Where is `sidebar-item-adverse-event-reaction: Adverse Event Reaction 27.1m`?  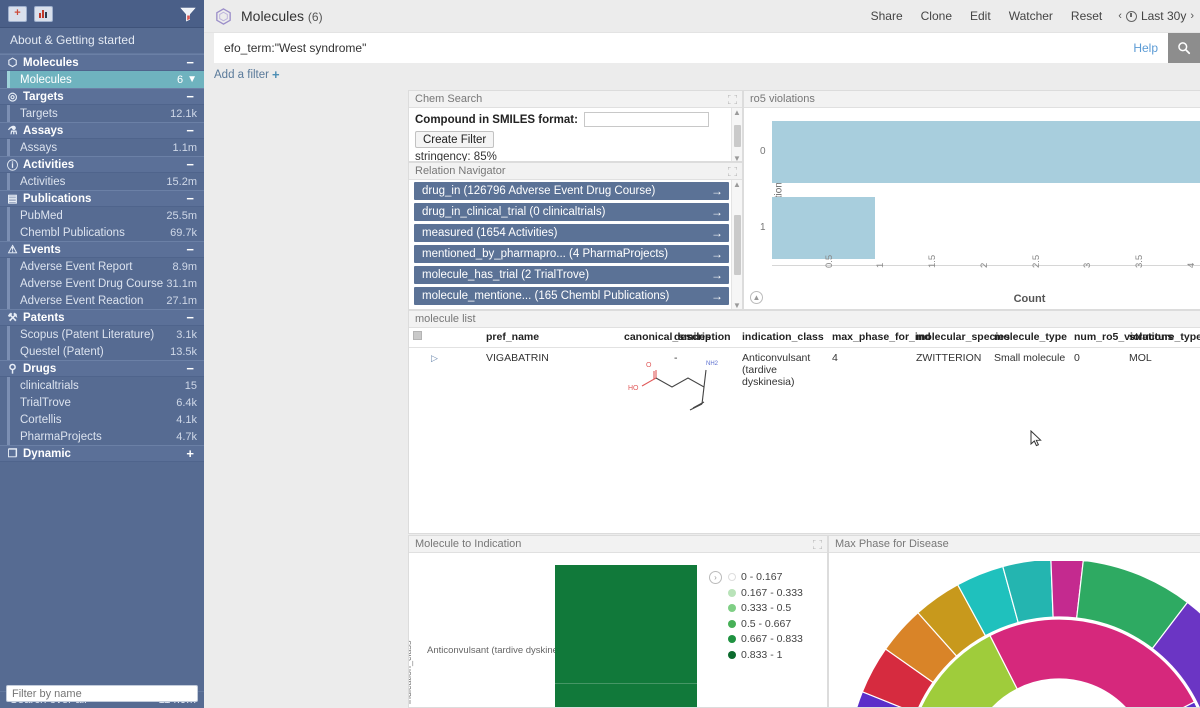 sidebar-item-adverse-event-reaction: Adverse Event Reaction 27.1m is located at coordinates (105, 300).